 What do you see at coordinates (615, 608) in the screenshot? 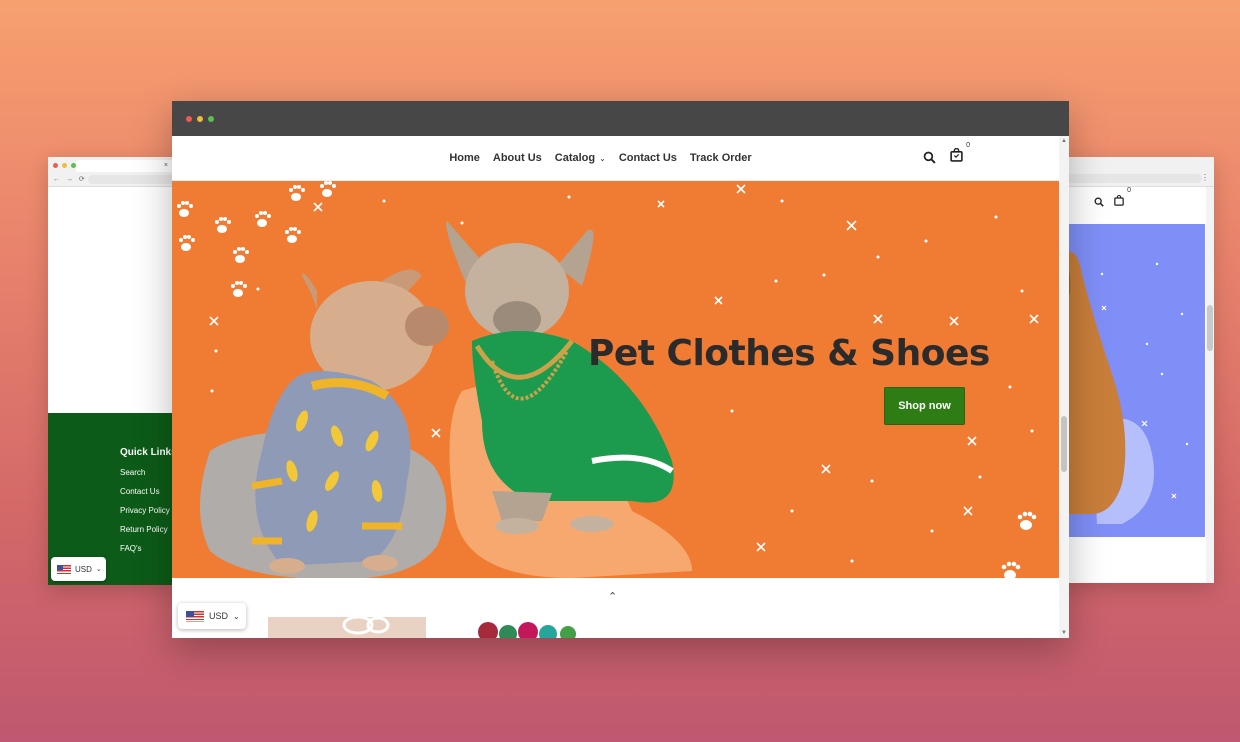
I see `below-hero-section: ⌃ USD ⌄` at bounding box center [615, 608].